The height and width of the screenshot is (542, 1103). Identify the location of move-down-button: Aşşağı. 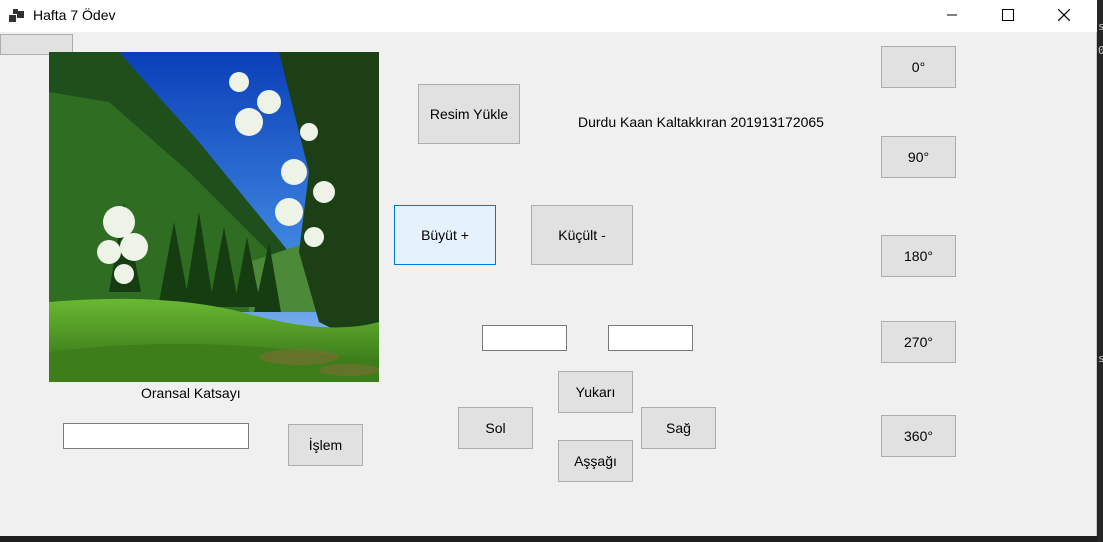
(595, 461).